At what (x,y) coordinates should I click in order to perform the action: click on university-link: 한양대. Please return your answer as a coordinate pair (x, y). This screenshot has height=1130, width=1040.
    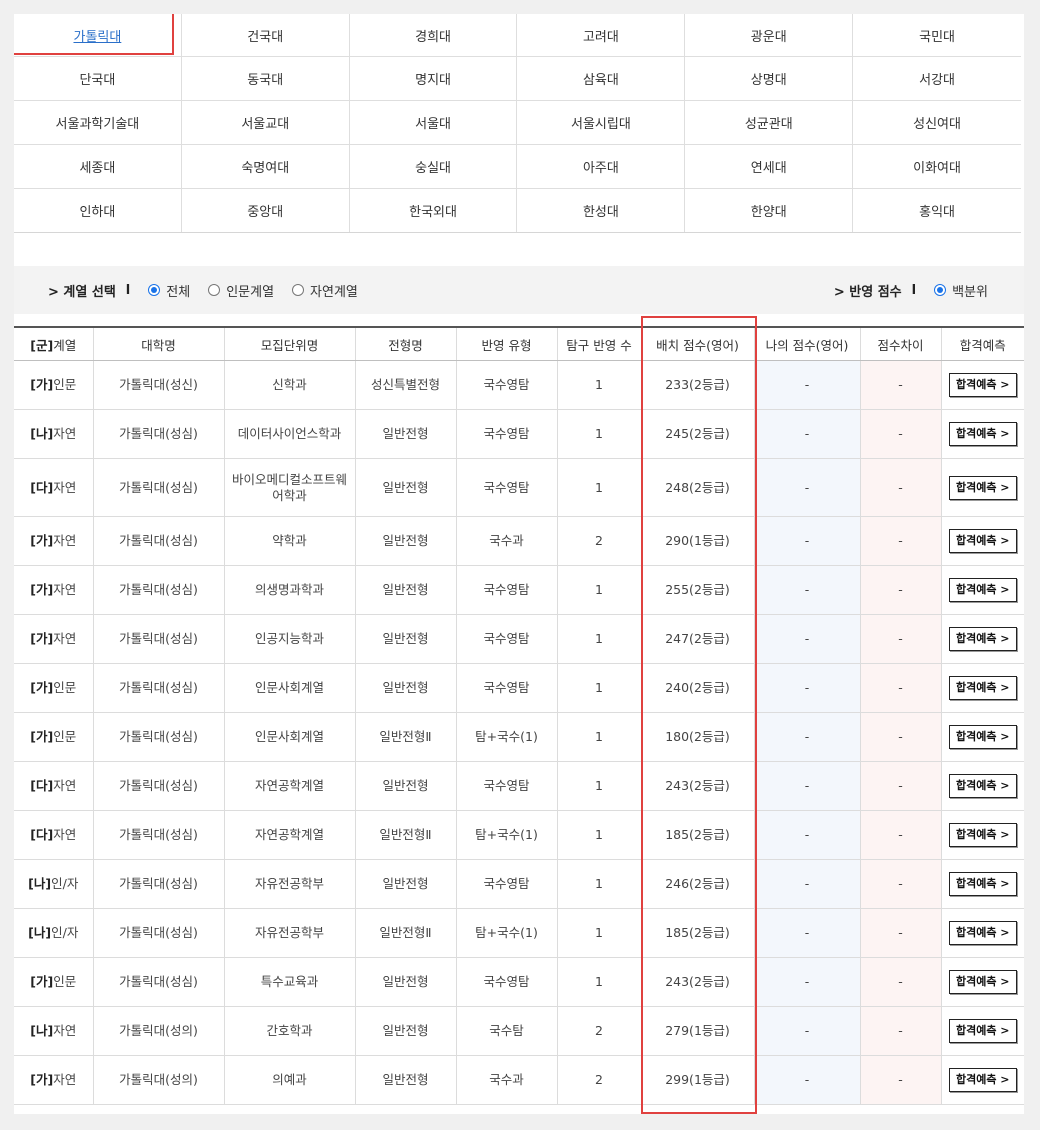
    Looking at the image, I should click on (769, 210).